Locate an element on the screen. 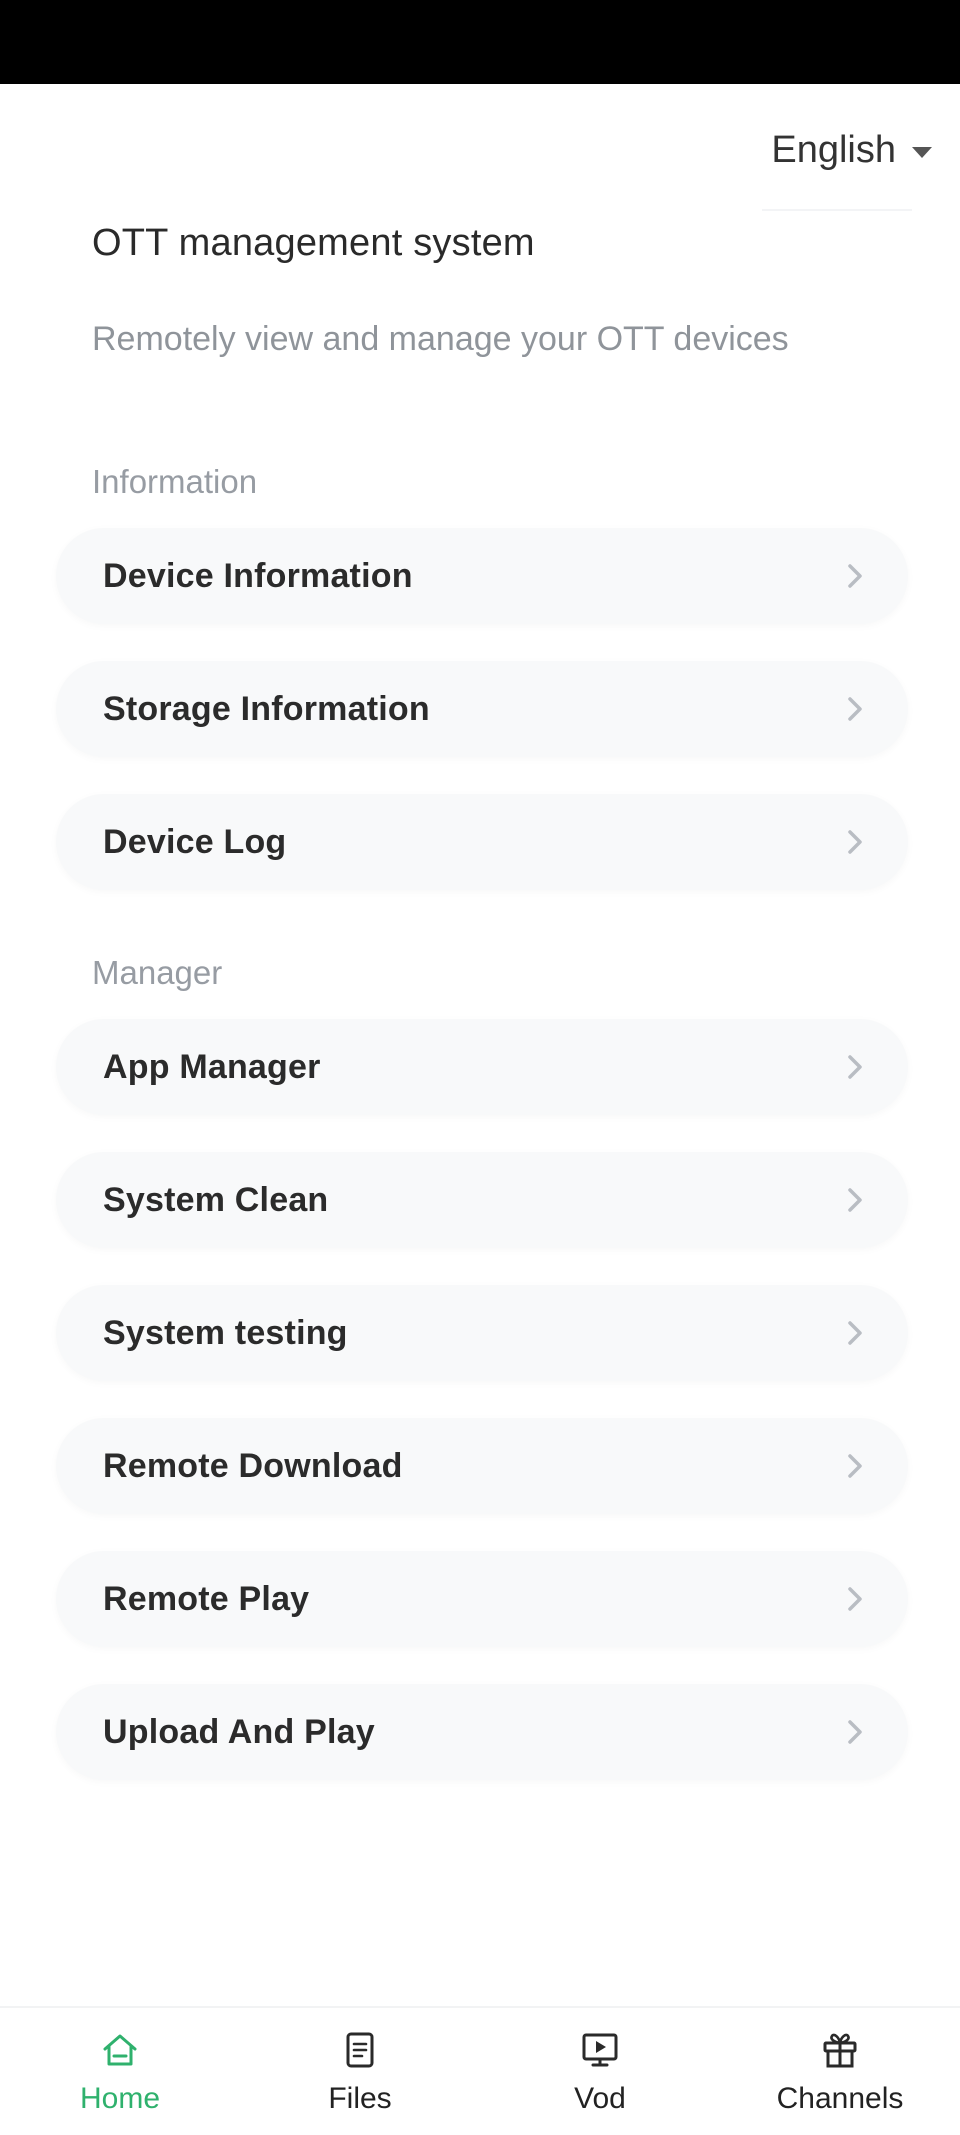  language-label: English is located at coordinates (833, 149).